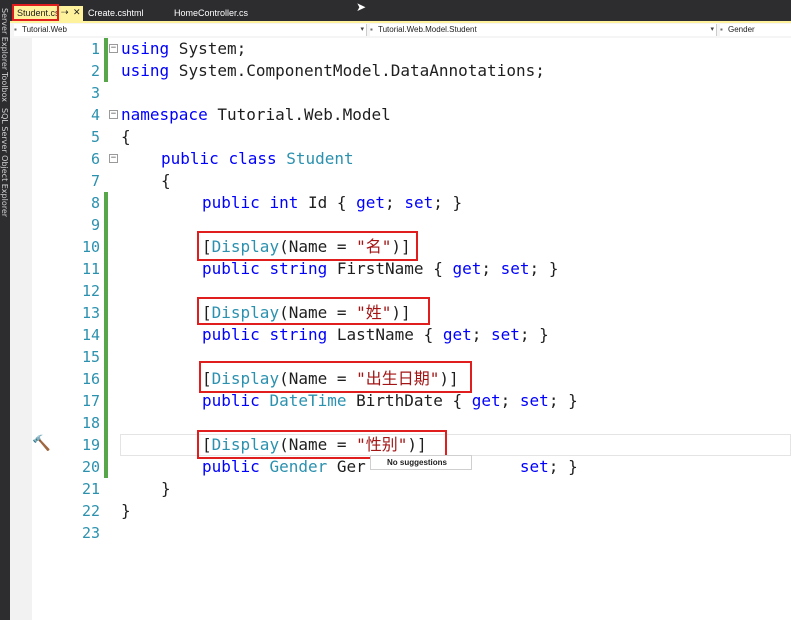  What do you see at coordinates (400, 489) in the screenshot?
I see `code-line: 21 }` at bounding box center [400, 489].